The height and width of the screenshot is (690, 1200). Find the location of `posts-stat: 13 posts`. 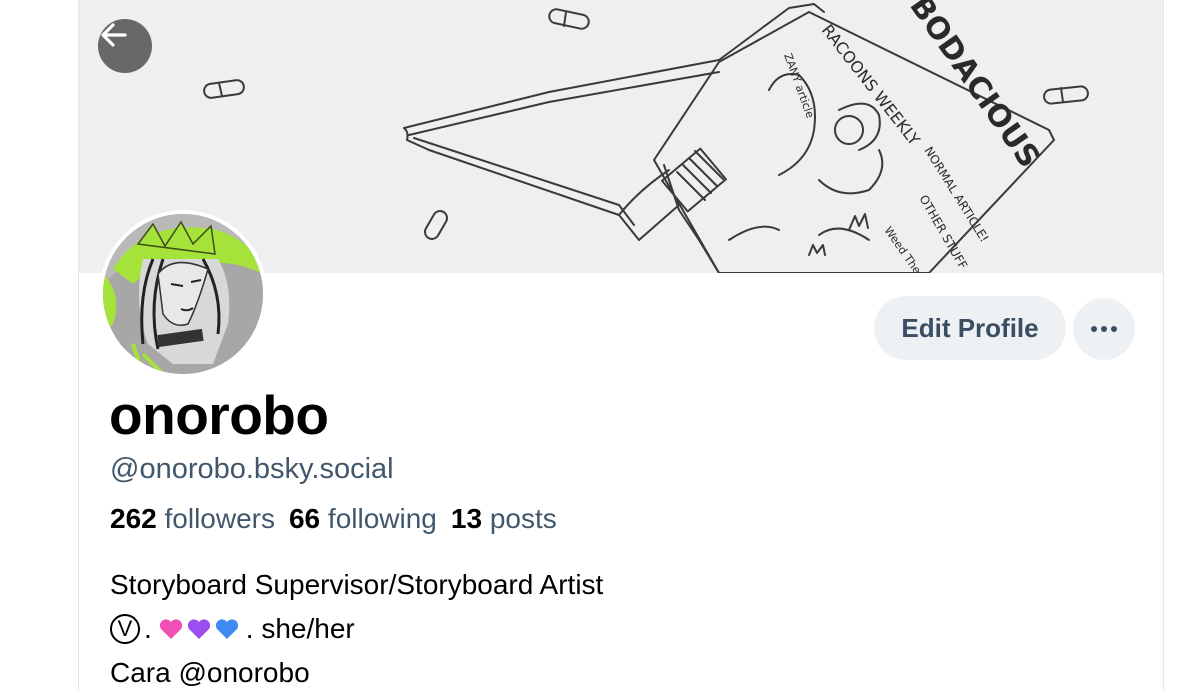

posts-stat: 13 posts is located at coordinates (504, 519).